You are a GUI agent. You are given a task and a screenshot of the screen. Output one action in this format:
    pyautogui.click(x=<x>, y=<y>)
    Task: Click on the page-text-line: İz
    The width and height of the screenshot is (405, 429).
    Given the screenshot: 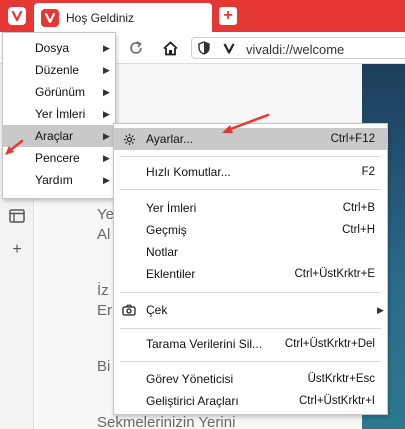 What is the action you would take?
    pyautogui.click(x=103, y=290)
    